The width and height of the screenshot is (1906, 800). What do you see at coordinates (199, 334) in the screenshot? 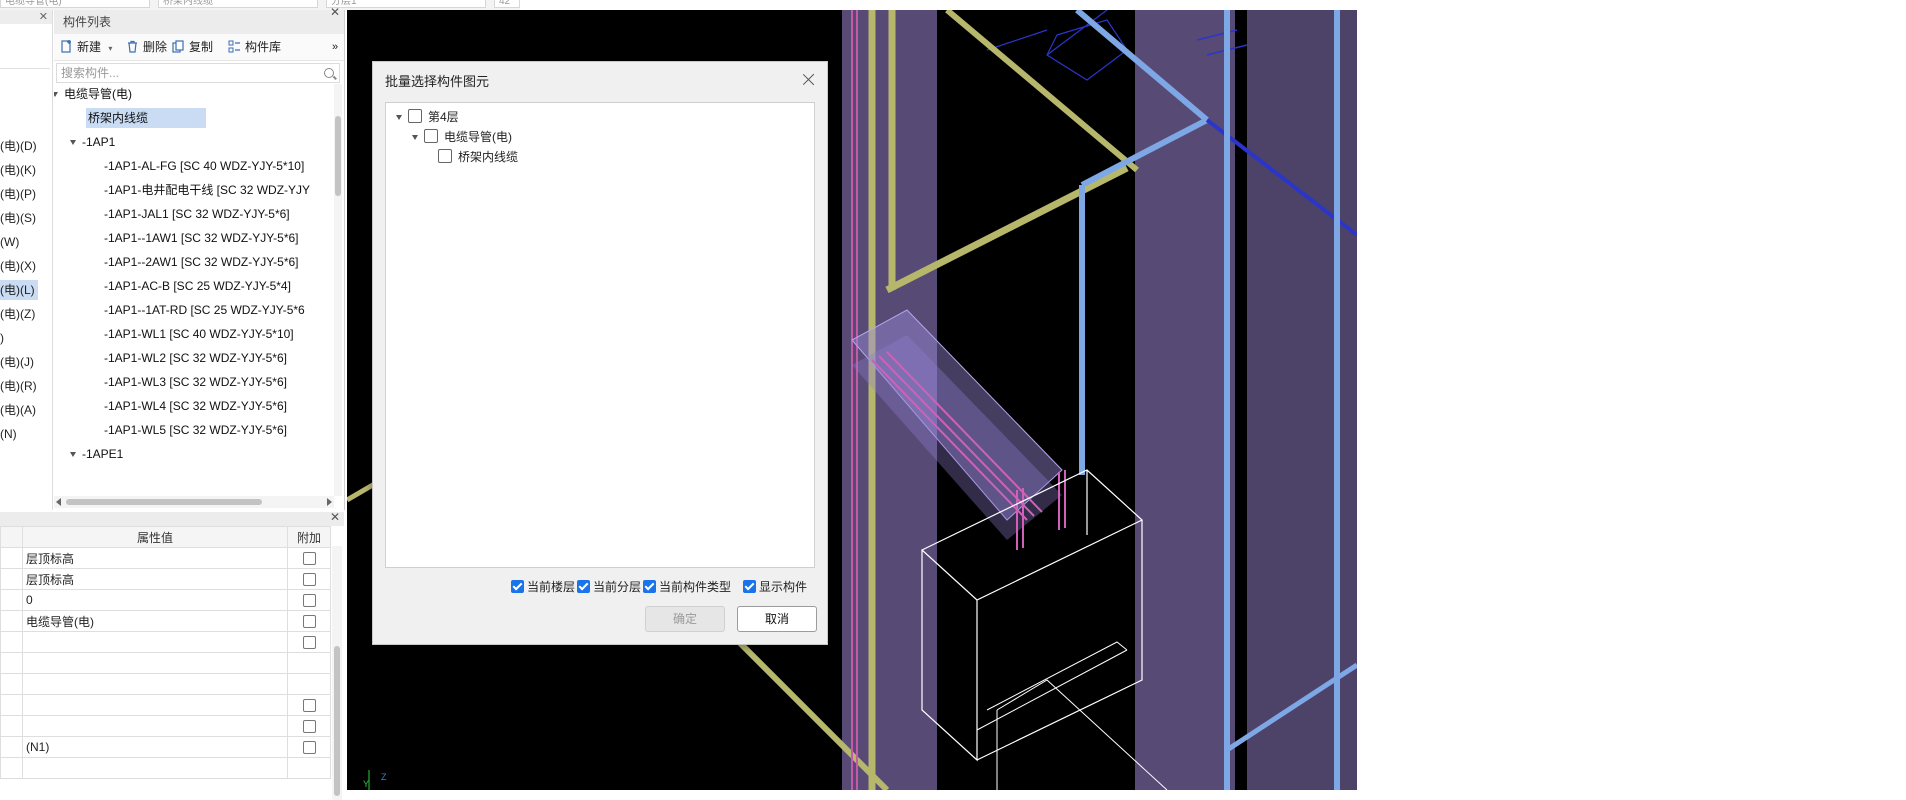
I see `tree-item: -1AP1-WL1 [SC 40 WDZ-YJY-5*10]` at bounding box center [199, 334].